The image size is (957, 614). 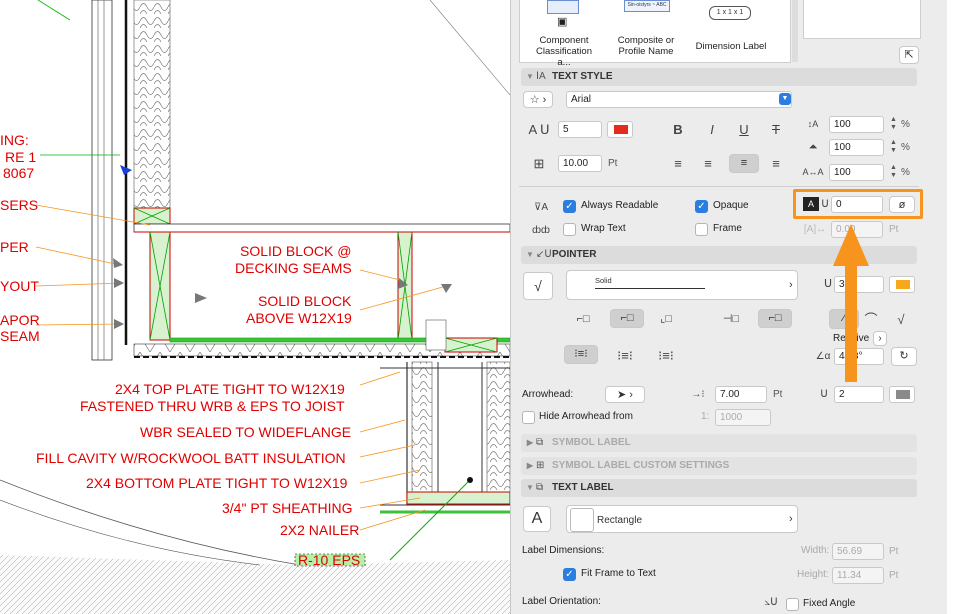 What do you see at coordinates (776, 163) in the screenshot?
I see `align-justify-icon: ≡` at bounding box center [776, 163].